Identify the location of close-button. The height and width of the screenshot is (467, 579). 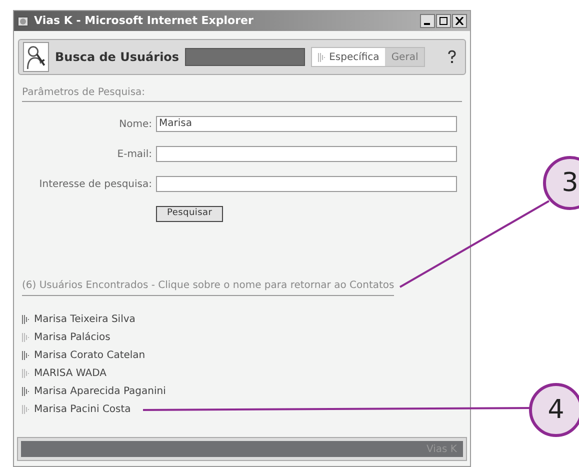
(459, 21).